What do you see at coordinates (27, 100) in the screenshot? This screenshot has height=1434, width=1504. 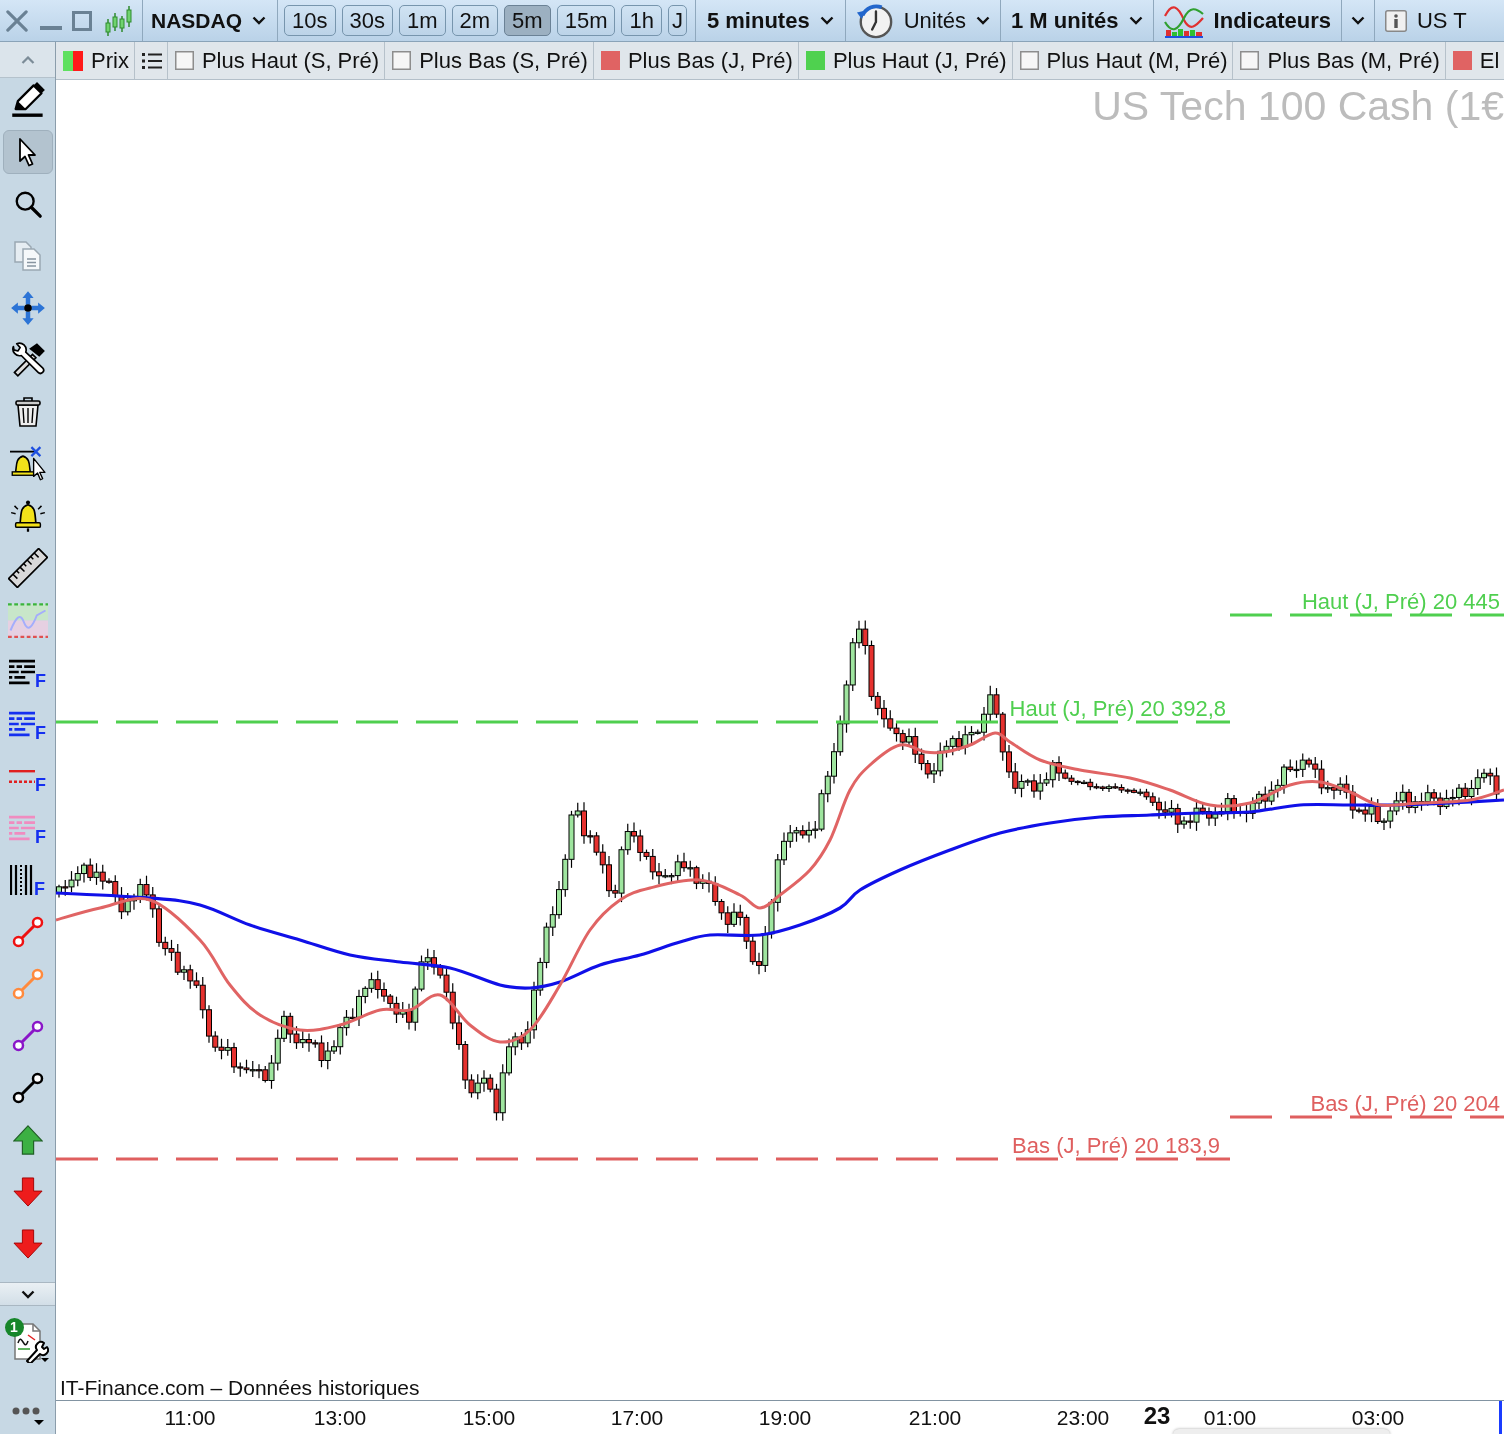 I see `pencil-icon` at bounding box center [27, 100].